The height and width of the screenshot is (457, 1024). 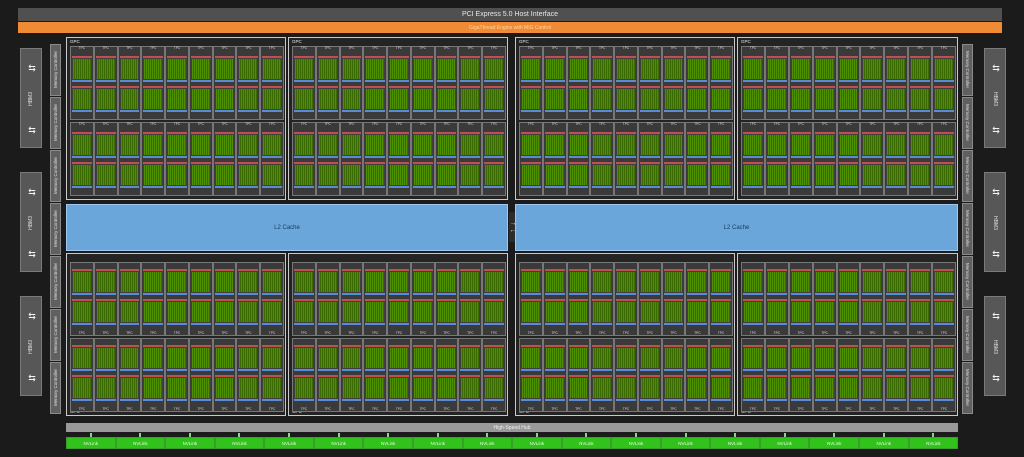 I want to click on l2-cache-left: L2 Cache, so click(x=287, y=227).